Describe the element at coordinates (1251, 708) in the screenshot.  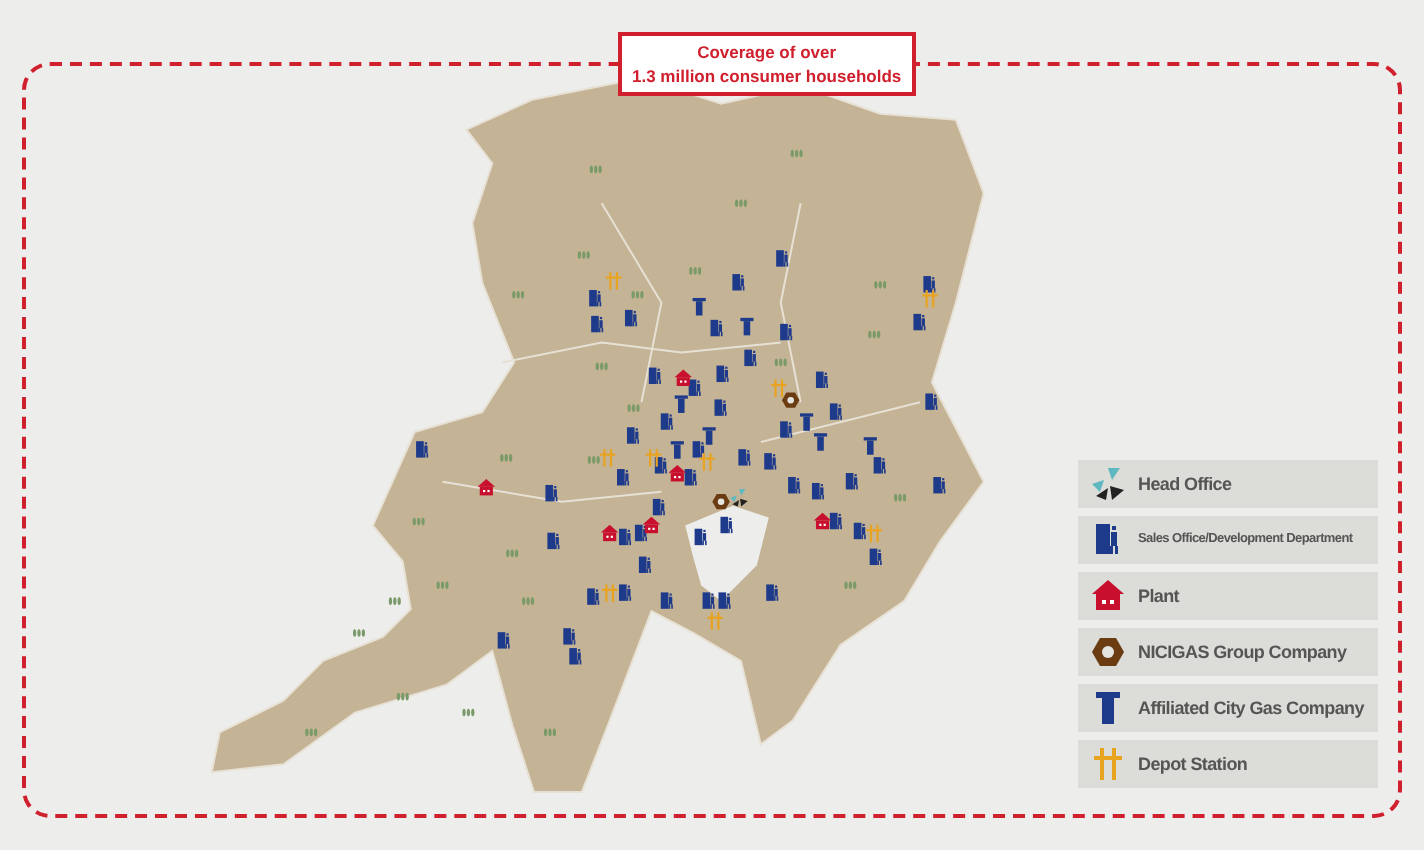
I see `legend-label: Affiliated City Gas Company` at that location.